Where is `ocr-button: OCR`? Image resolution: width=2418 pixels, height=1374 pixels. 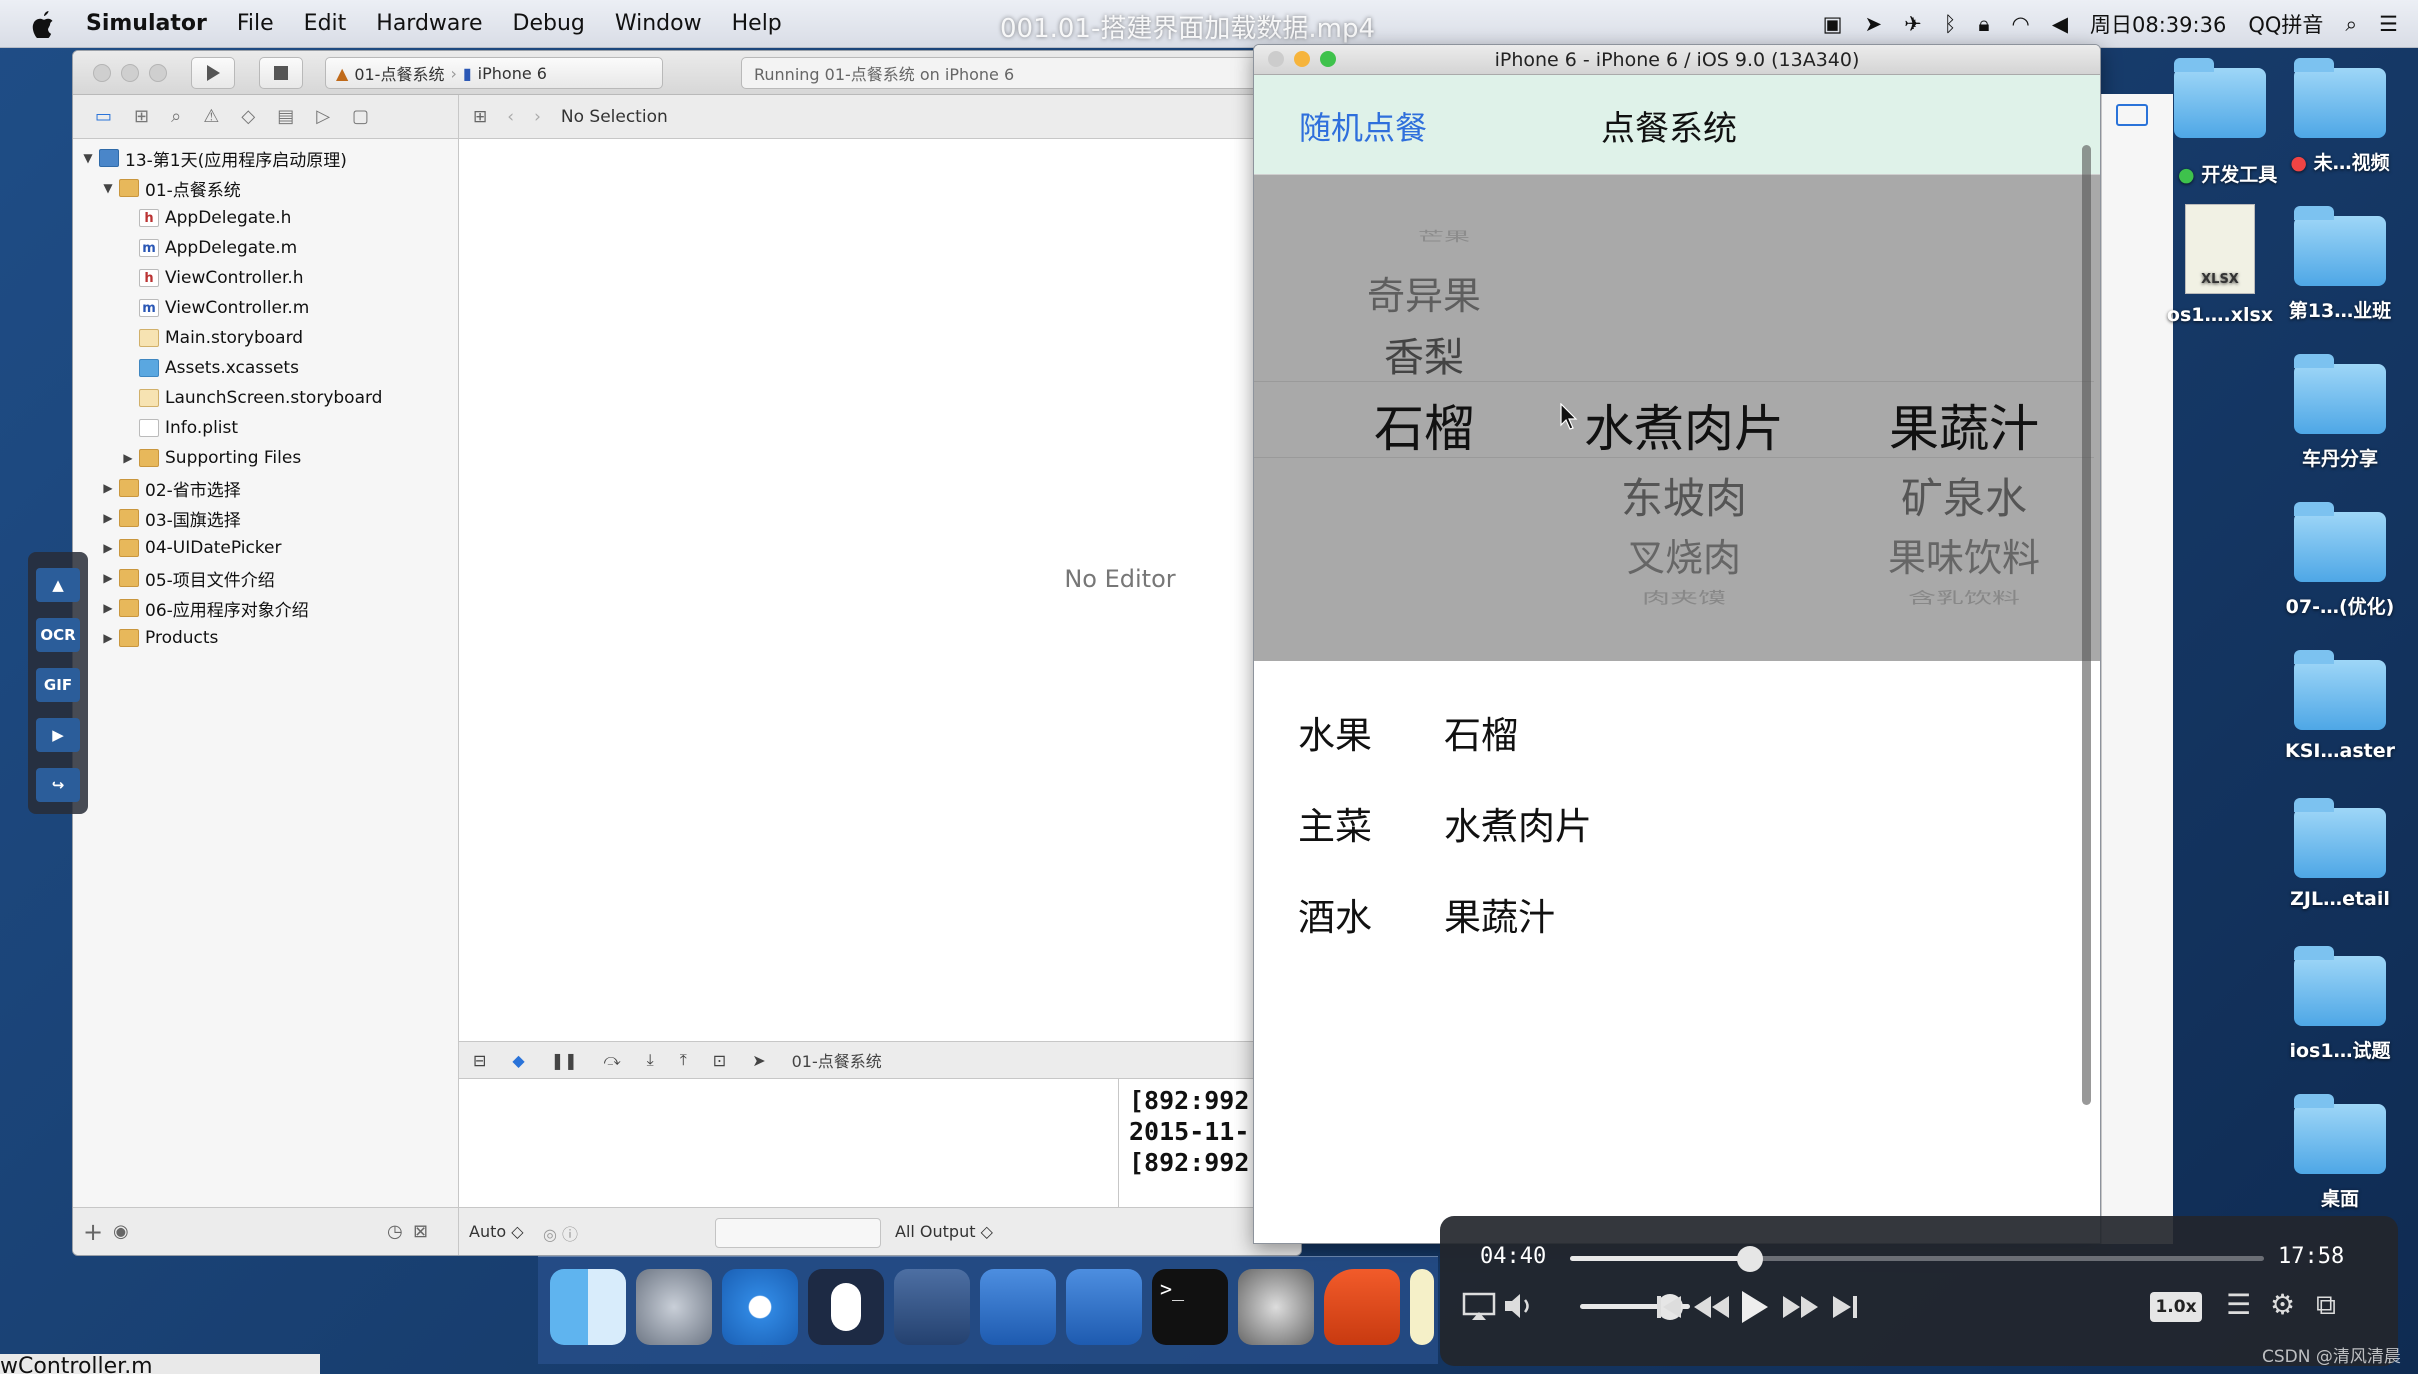
ocr-button: OCR is located at coordinates (58, 635).